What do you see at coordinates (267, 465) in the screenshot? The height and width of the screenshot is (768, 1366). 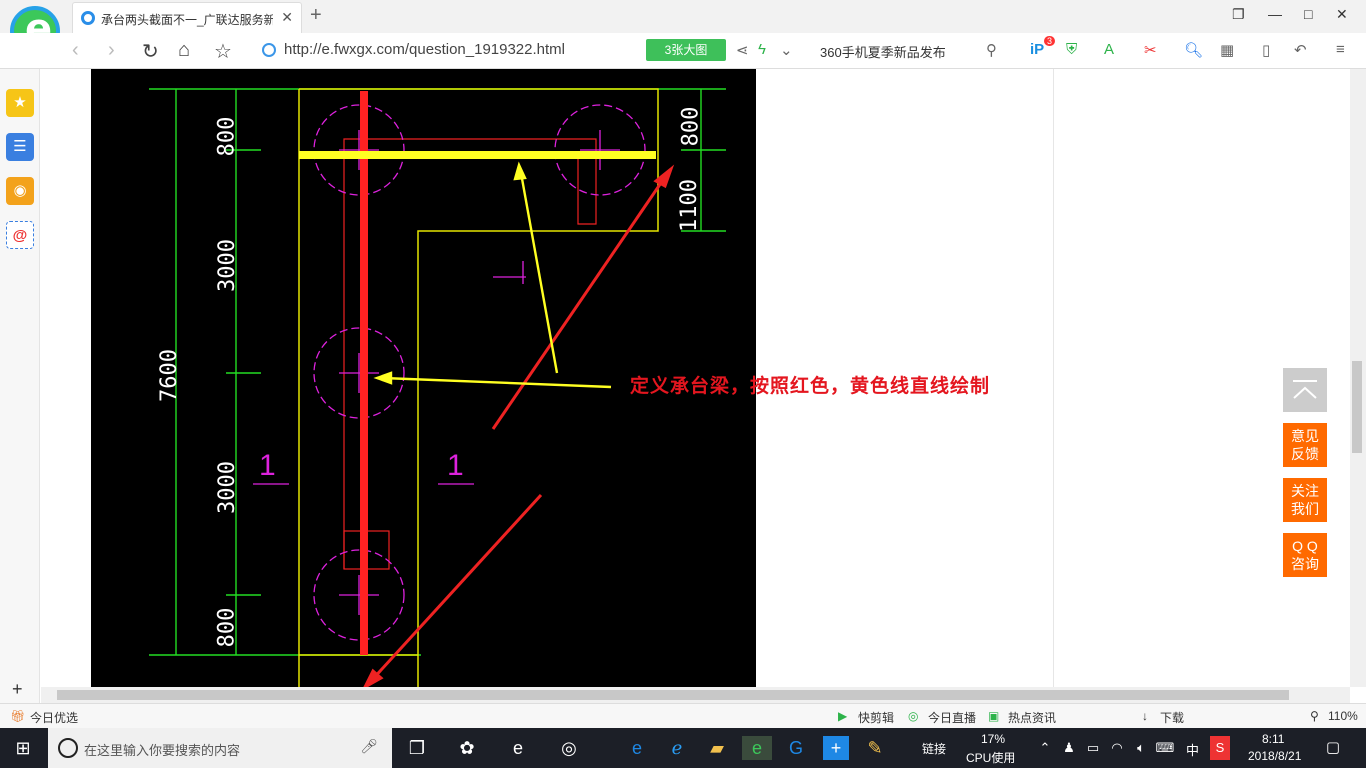 I see `section-mark-1: 1` at bounding box center [267, 465].